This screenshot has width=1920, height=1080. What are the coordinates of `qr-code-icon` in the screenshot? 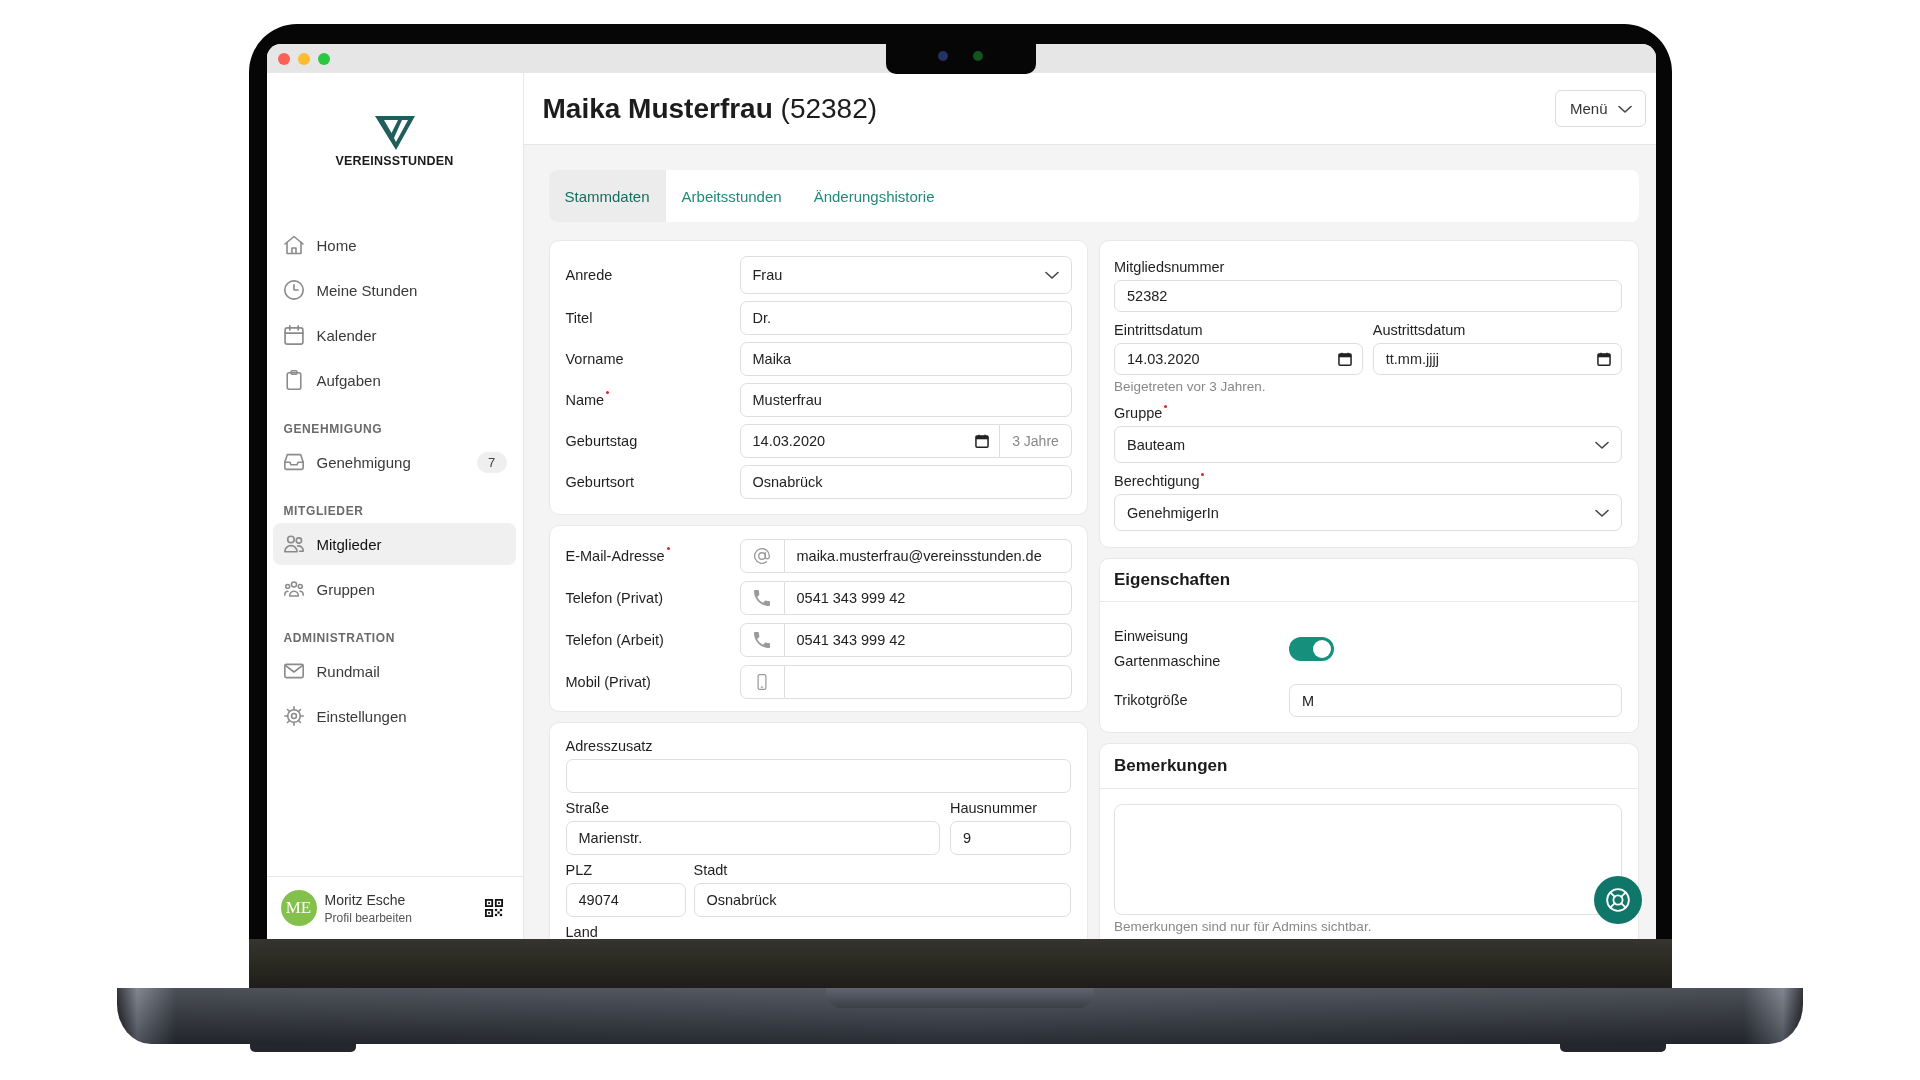 It's located at (493, 908).